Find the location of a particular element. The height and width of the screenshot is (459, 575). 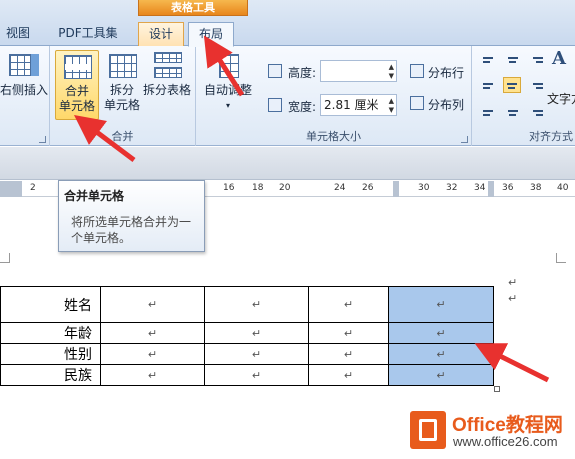

ruler-tick: 34 is located at coordinates (480, 188).